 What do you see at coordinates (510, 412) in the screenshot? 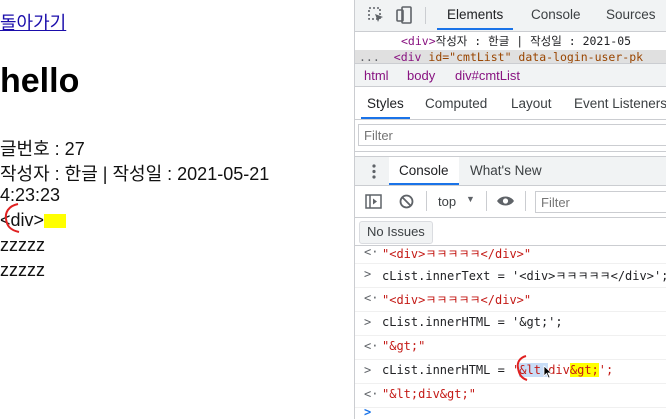
I see `console-prompt: >` at bounding box center [510, 412].